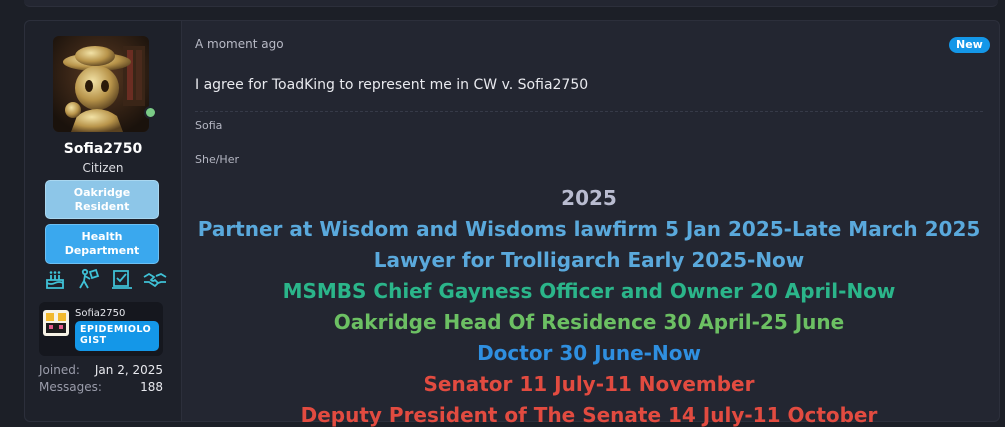 The image size is (1005, 427). Describe the element at coordinates (209, 125) in the screenshot. I see `signature-name: Sofia` at that location.